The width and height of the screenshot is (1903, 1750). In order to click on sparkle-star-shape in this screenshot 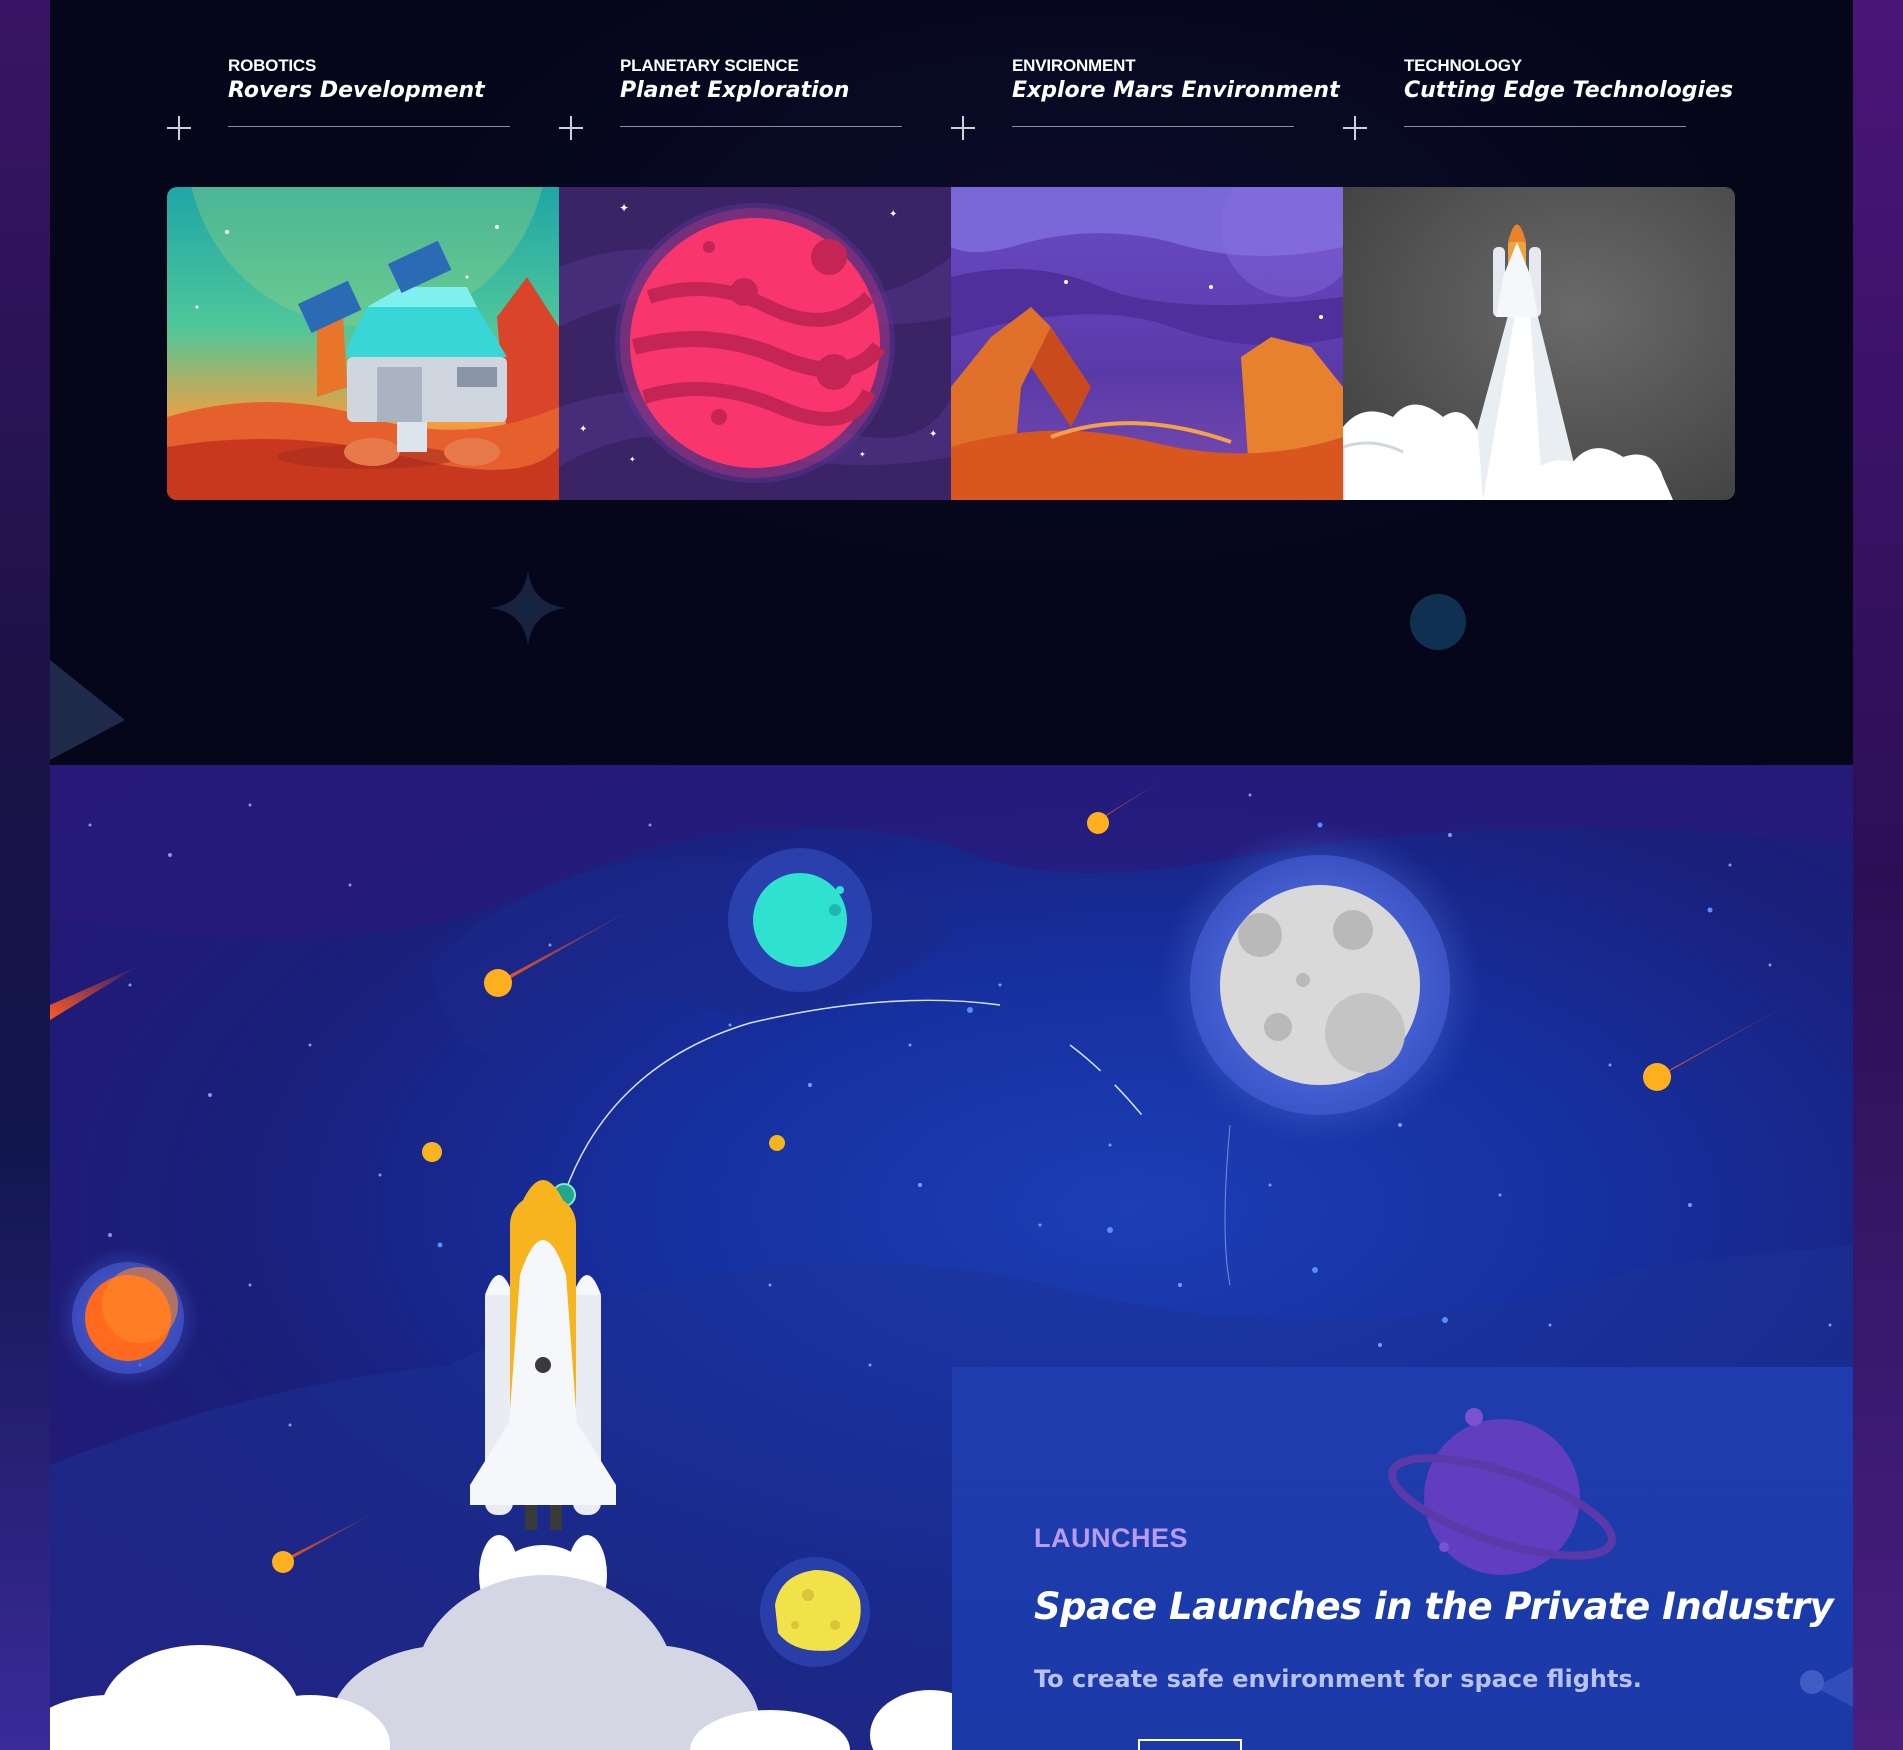, I will do `click(528, 608)`.